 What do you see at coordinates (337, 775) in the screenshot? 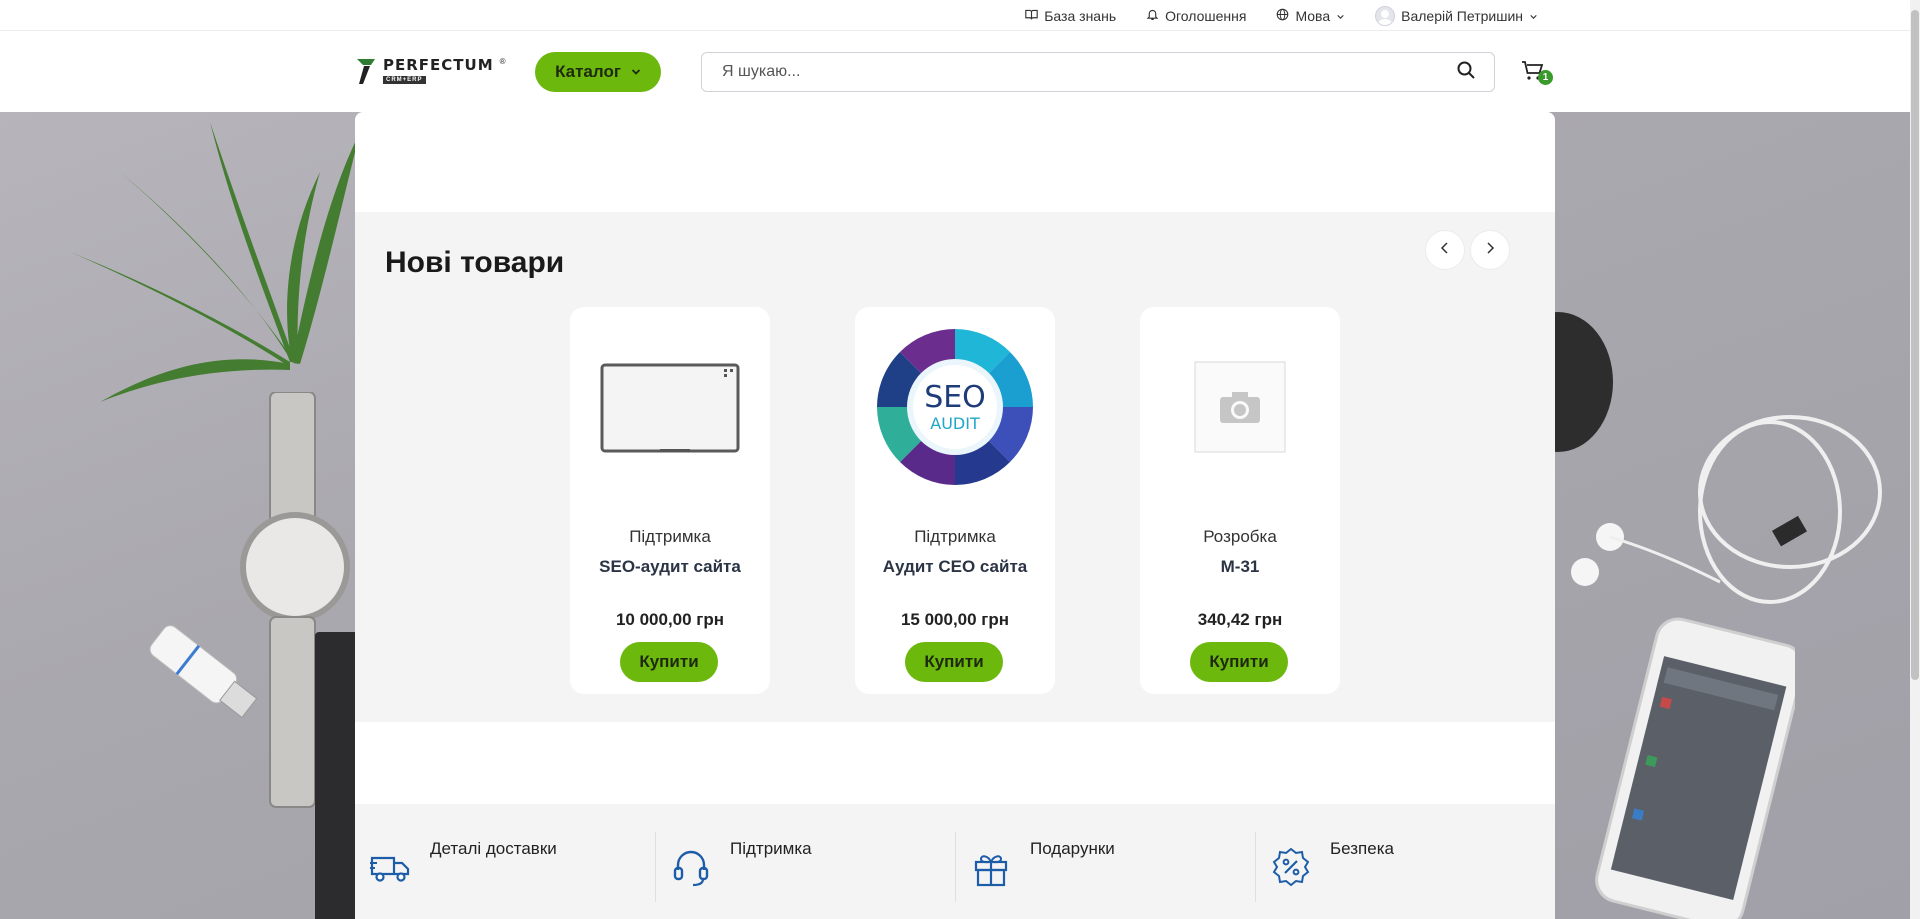
I see `notebook-decoration` at bounding box center [337, 775].